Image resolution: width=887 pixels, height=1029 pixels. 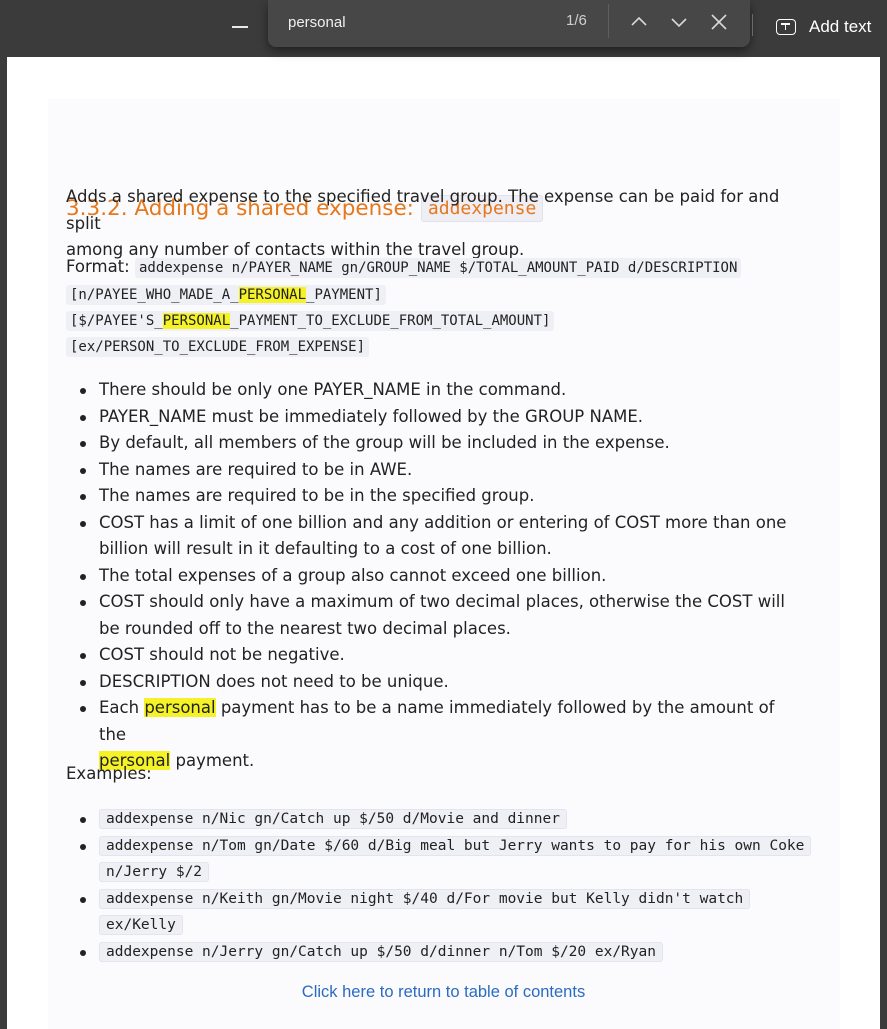 I want to click on text-box-icon, so click(x=786, y=27).